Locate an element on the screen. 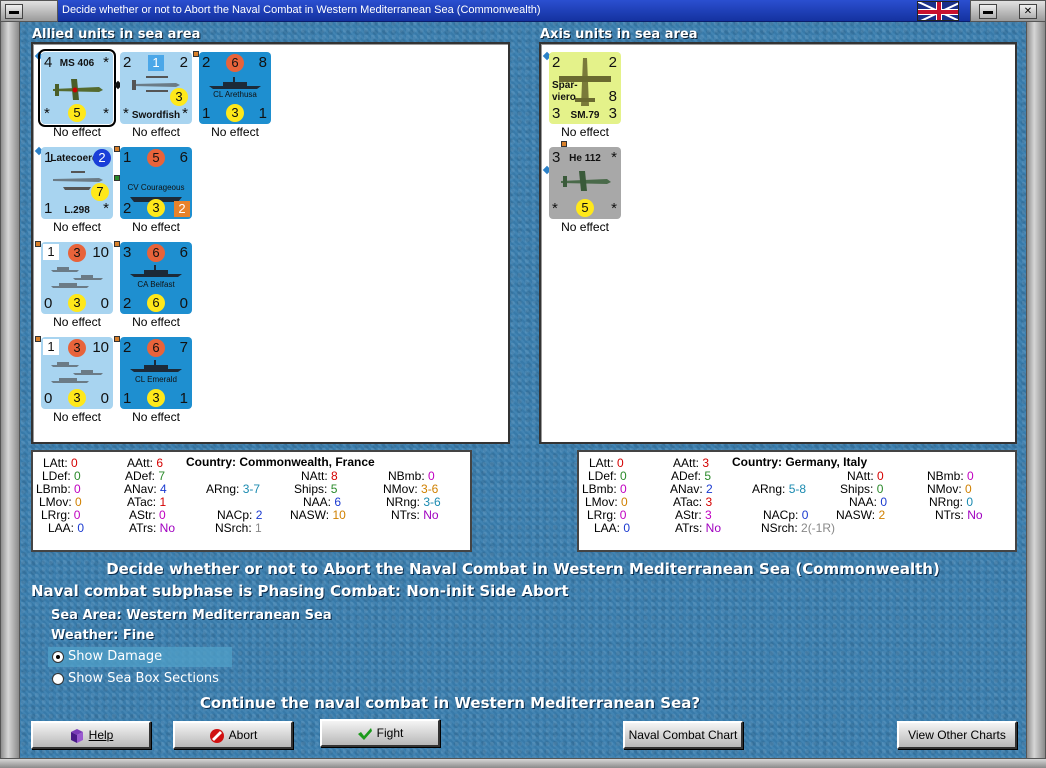  allied-unit-swordfish: 2 1 2 3 * Swordfish * No effect is located at coordinates (152, 97).